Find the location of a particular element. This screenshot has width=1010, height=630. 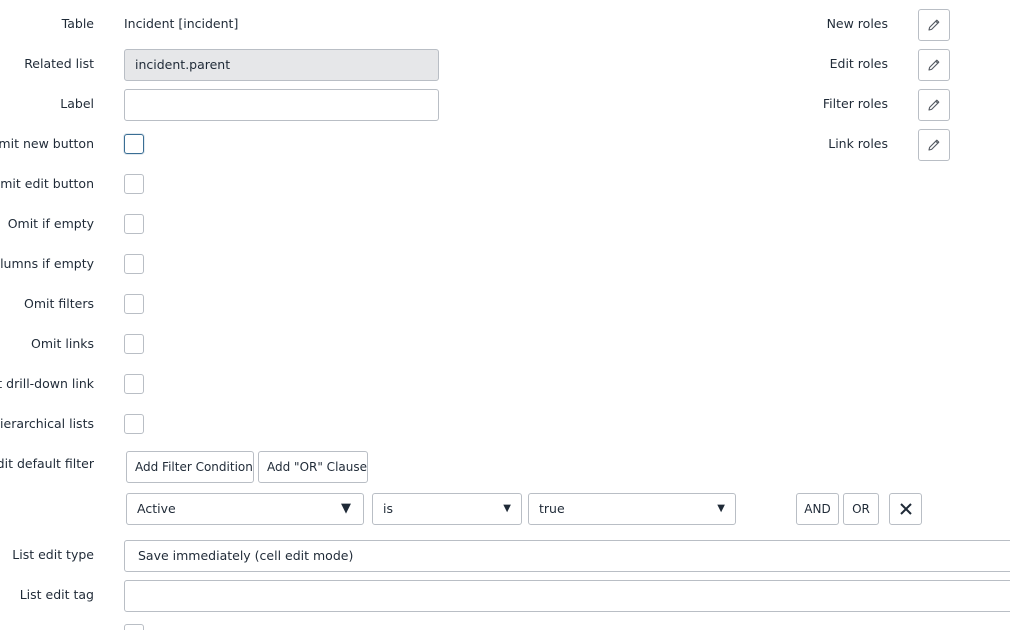

filter-roles-label: Filter roles is located at coordinates (855, 103).